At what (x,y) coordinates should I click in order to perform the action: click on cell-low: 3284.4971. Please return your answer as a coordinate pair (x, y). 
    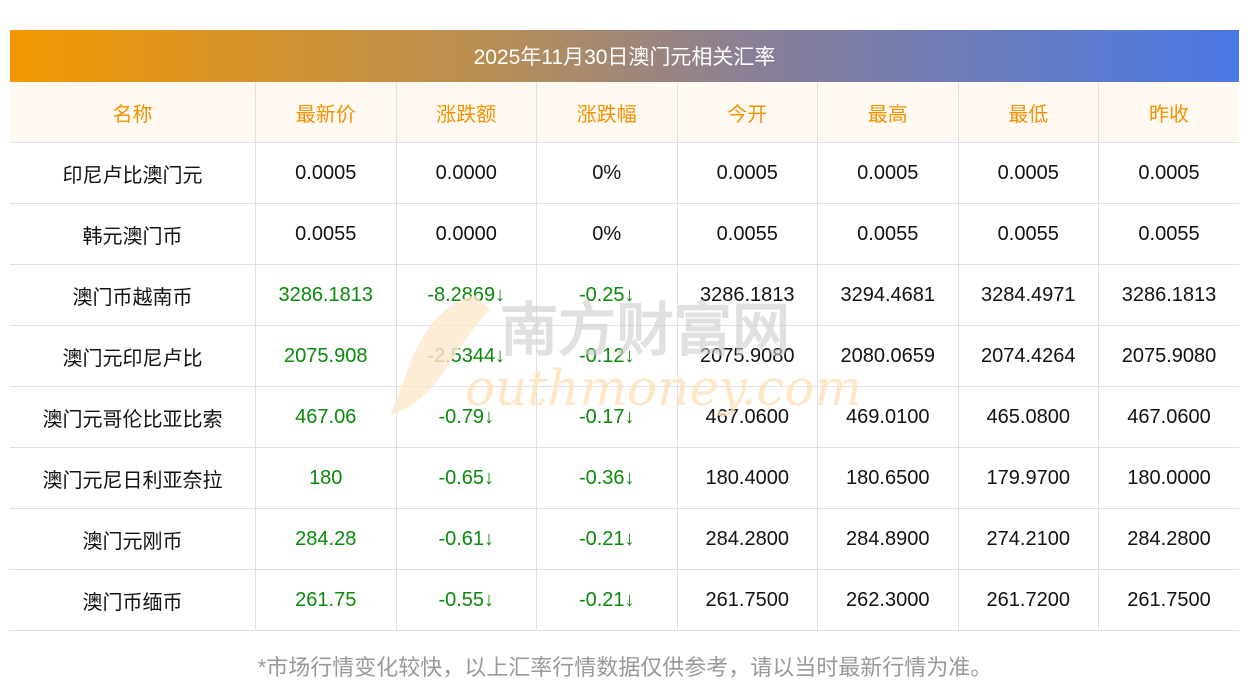
    Looking at the image, I should click on (1028, 295).